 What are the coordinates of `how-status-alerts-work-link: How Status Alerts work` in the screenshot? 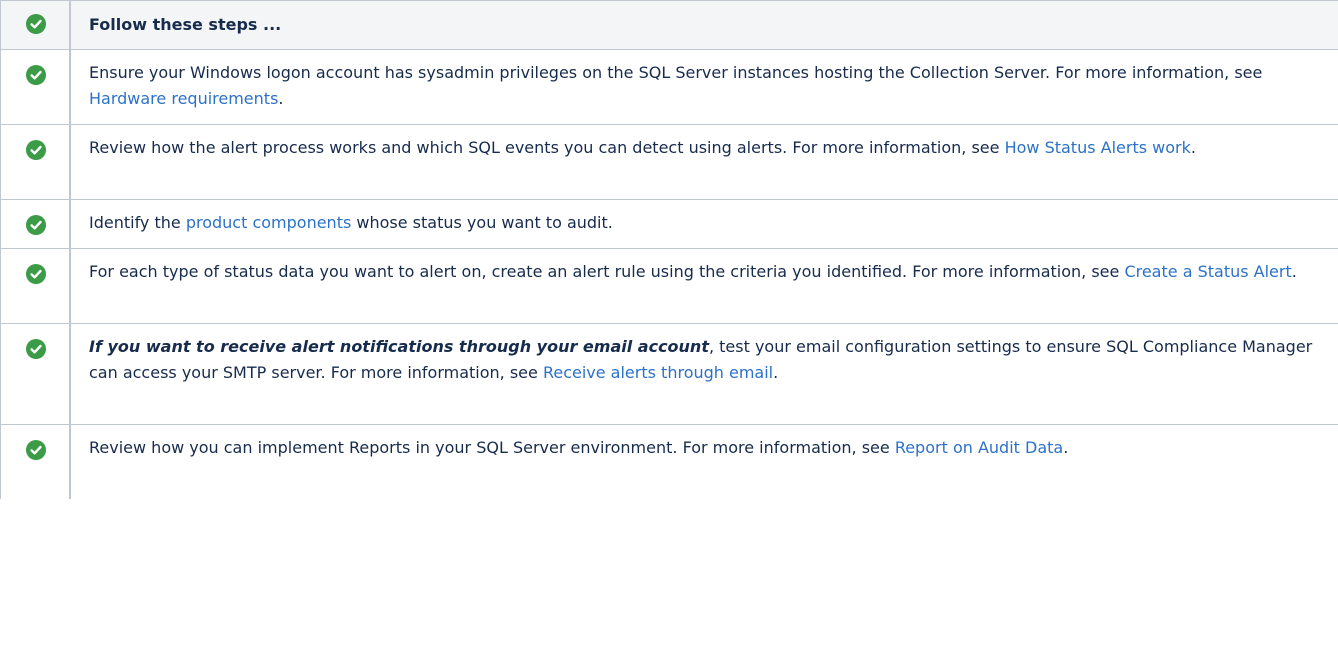 It's located at (1098, 147).